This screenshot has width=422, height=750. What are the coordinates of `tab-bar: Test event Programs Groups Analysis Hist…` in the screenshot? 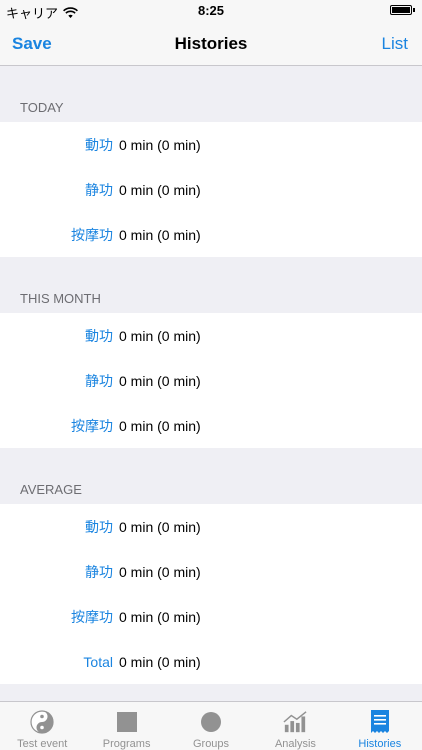 It's located at (211, 725).